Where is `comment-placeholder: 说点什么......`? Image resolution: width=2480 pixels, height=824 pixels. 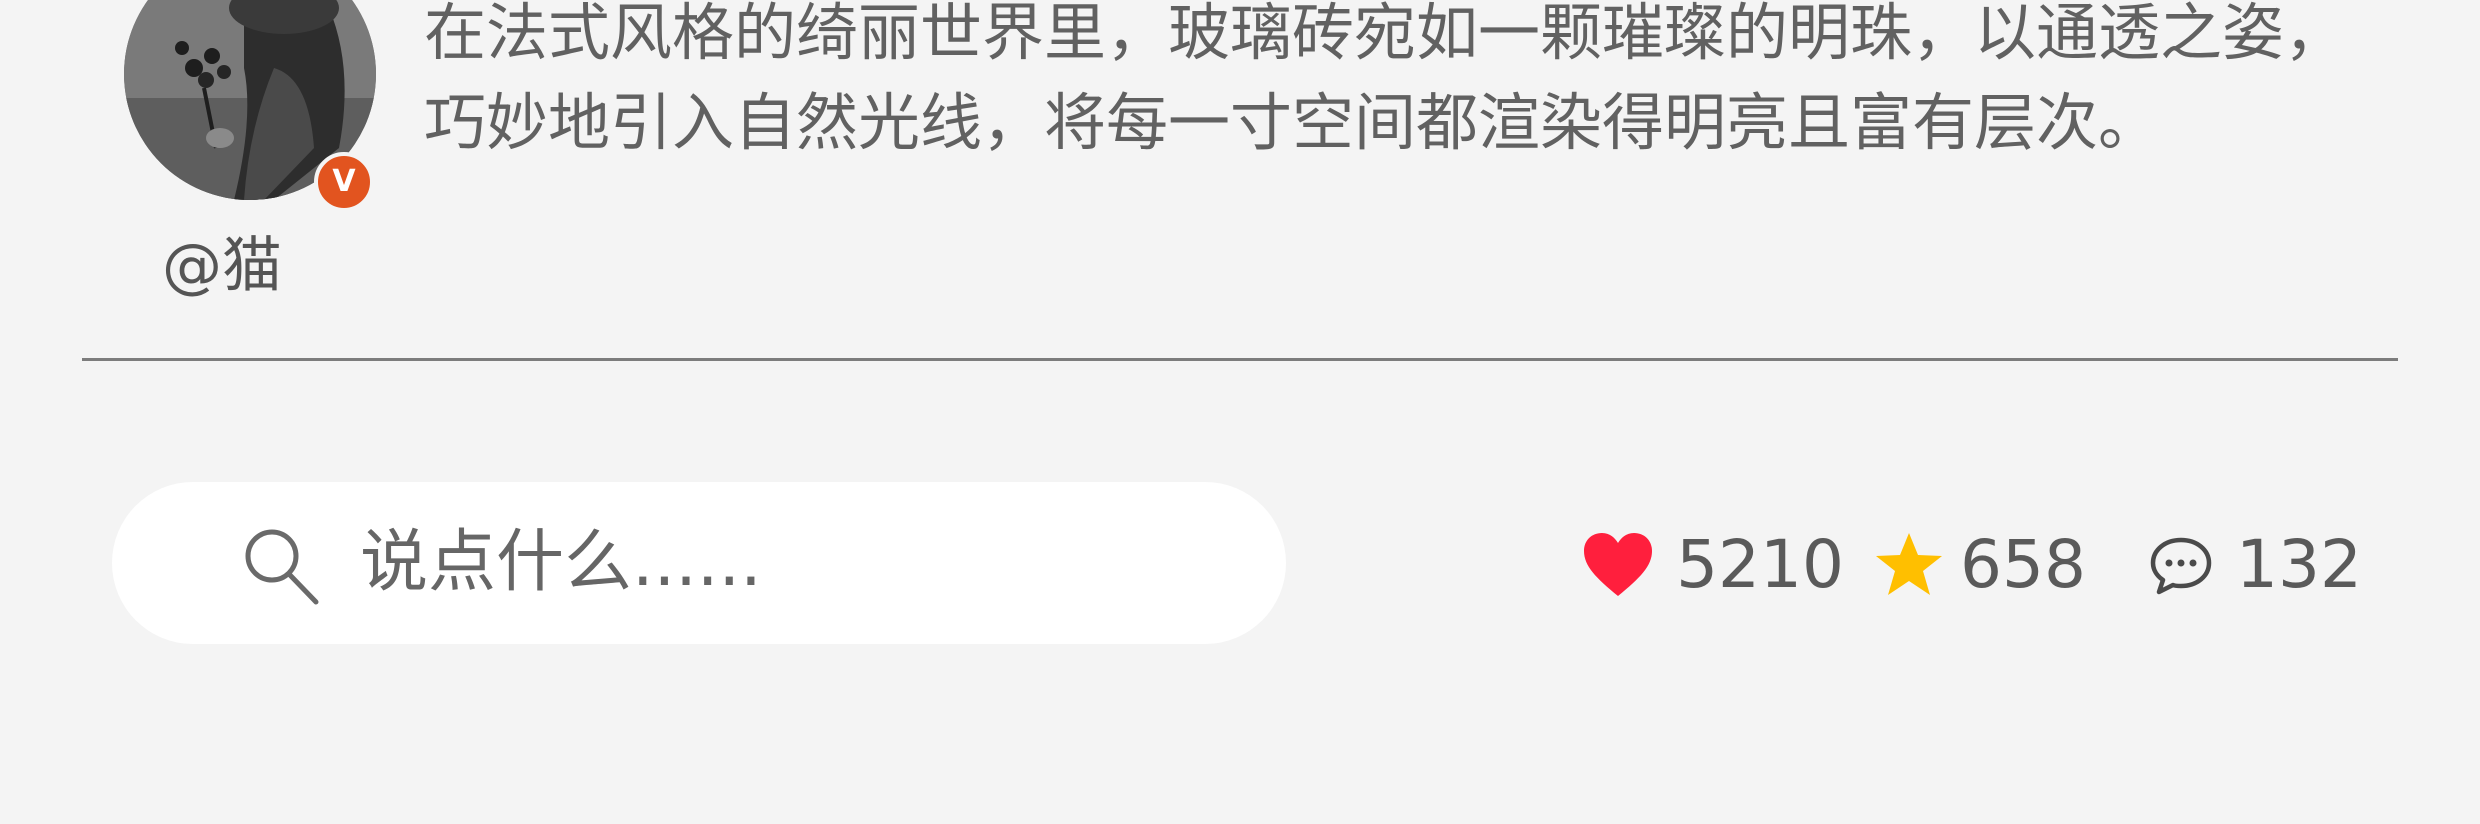
comment-placeholder: 说点什么...... is located at coordinates (561, 562).